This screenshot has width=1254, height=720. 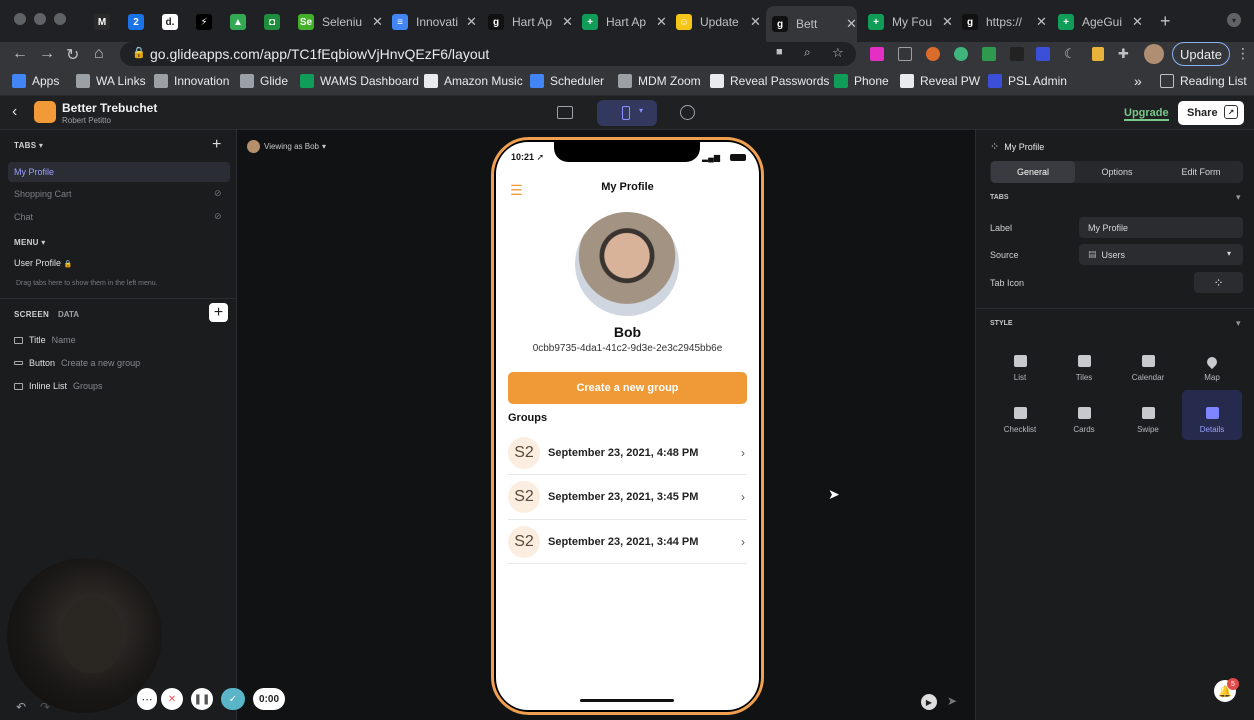 What do you see at coordinates (1148, 415) in the screenshot?
I see `style-option-swipe: Swipe` at bounding box center [1148, 415].